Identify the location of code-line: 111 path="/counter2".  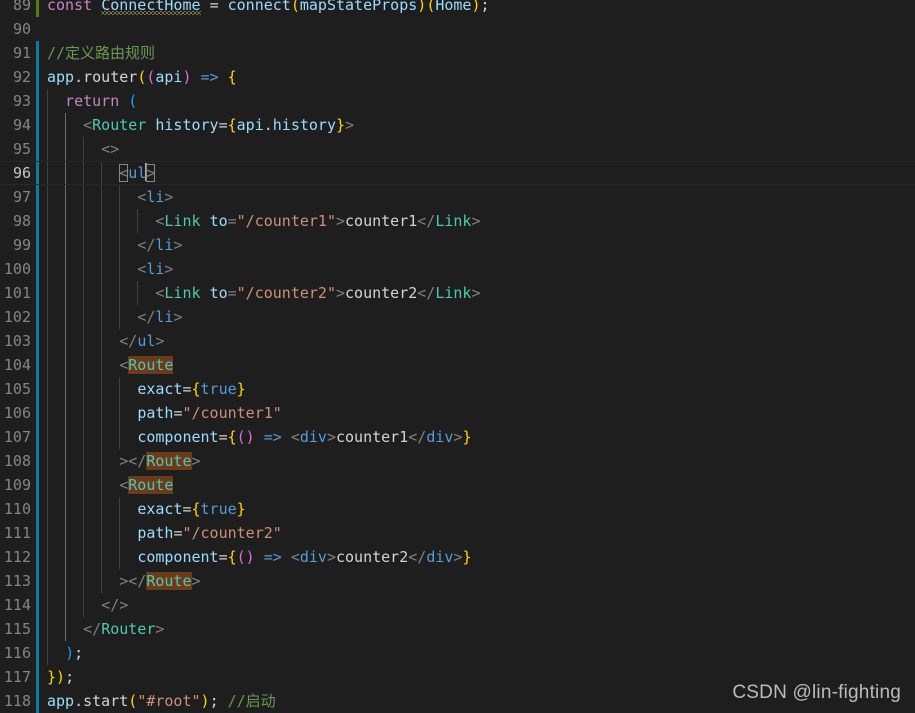
(457, 533).